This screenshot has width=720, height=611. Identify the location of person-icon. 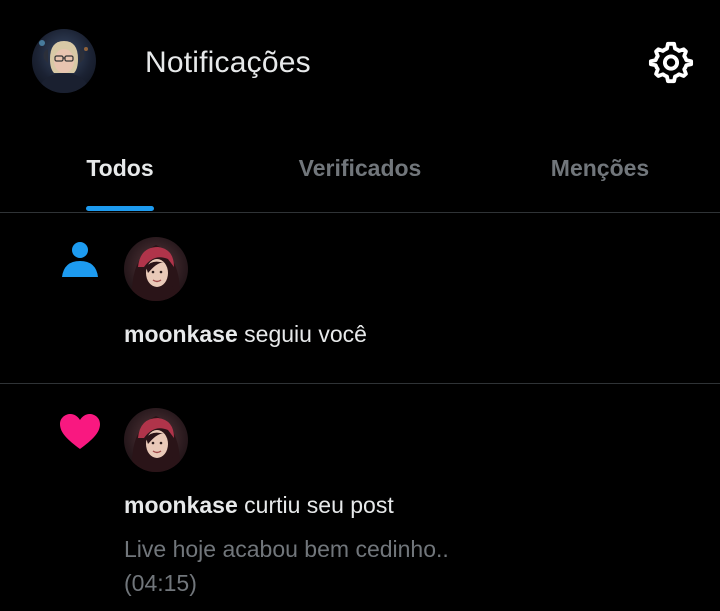
(80, 259).